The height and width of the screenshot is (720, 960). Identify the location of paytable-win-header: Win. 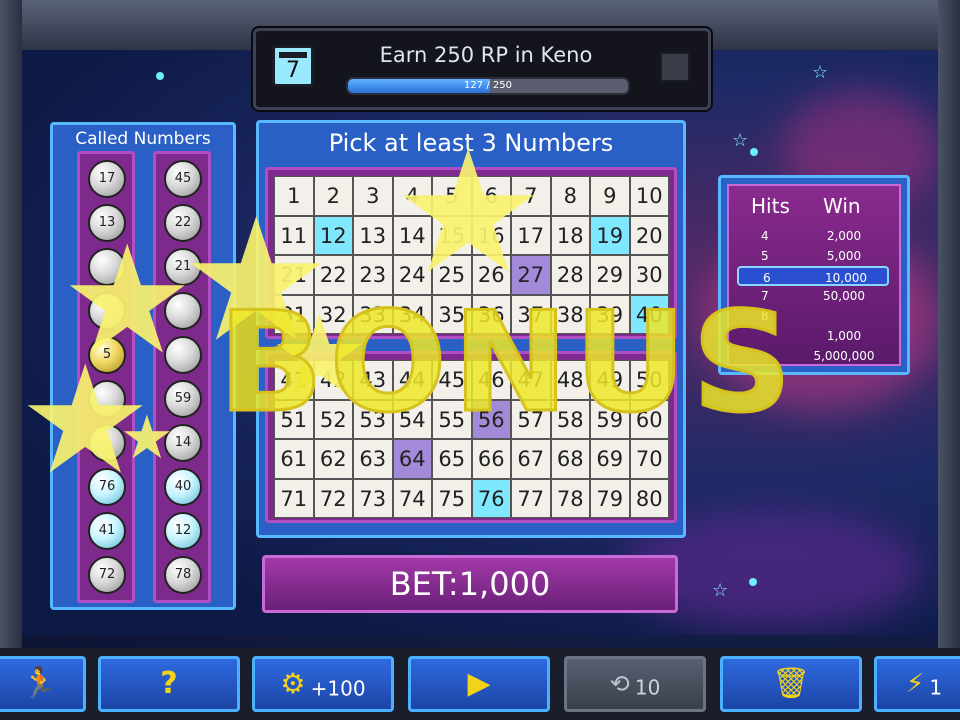
(842, 206).